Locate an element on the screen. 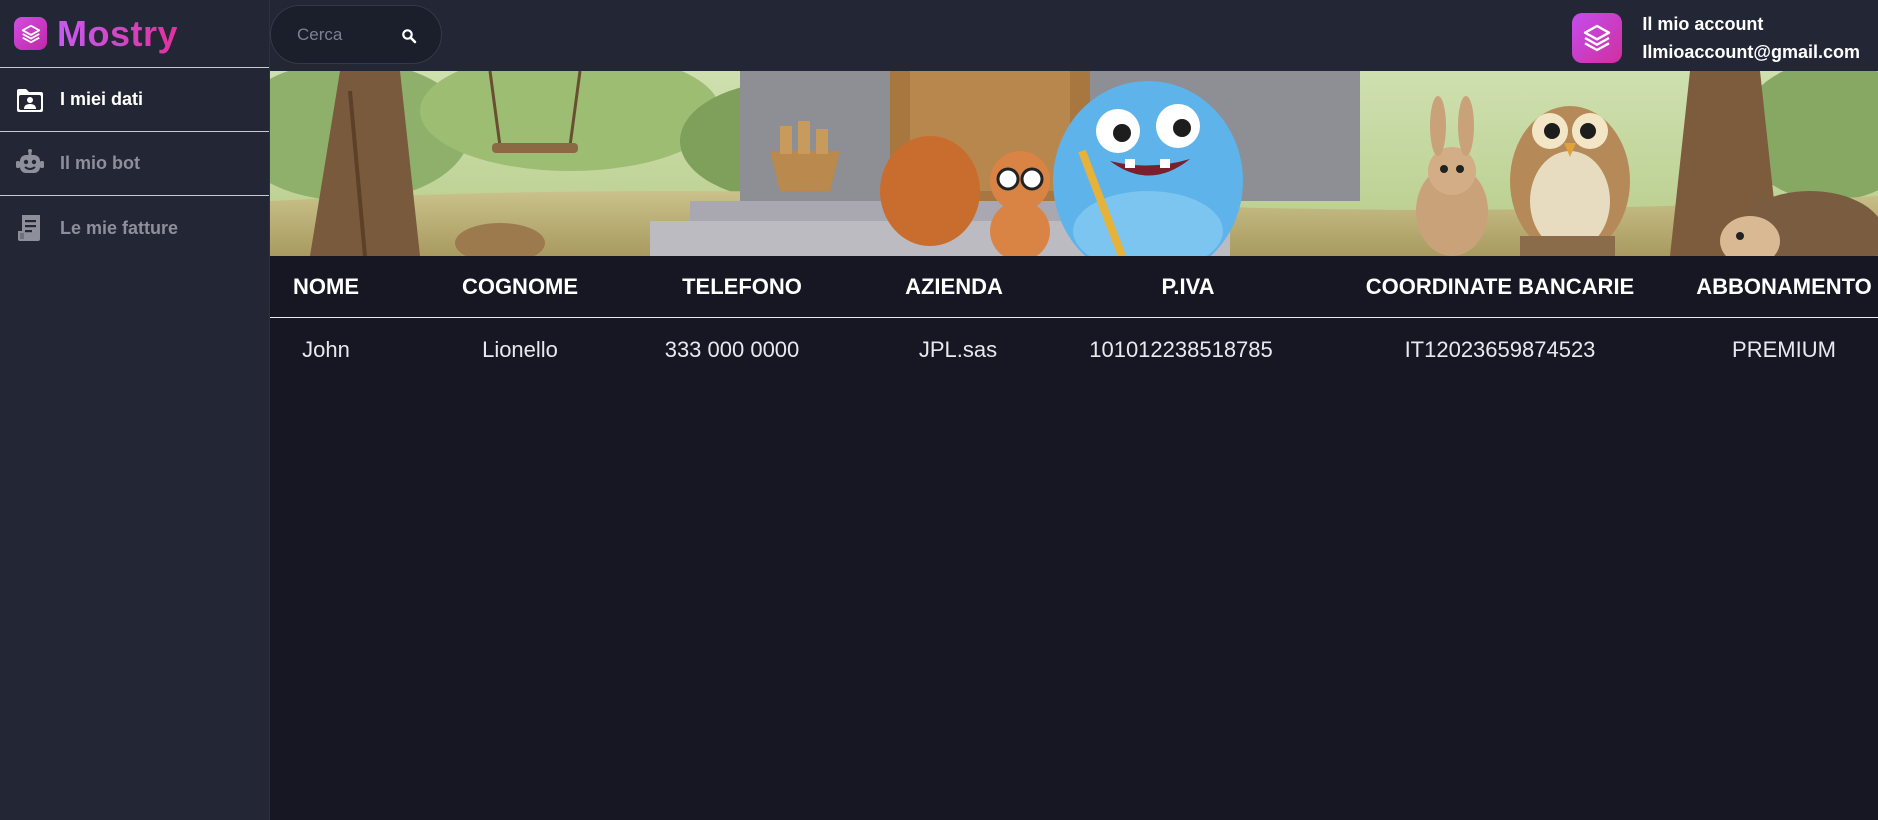  robot-icon is located at coordinates (30, 164).